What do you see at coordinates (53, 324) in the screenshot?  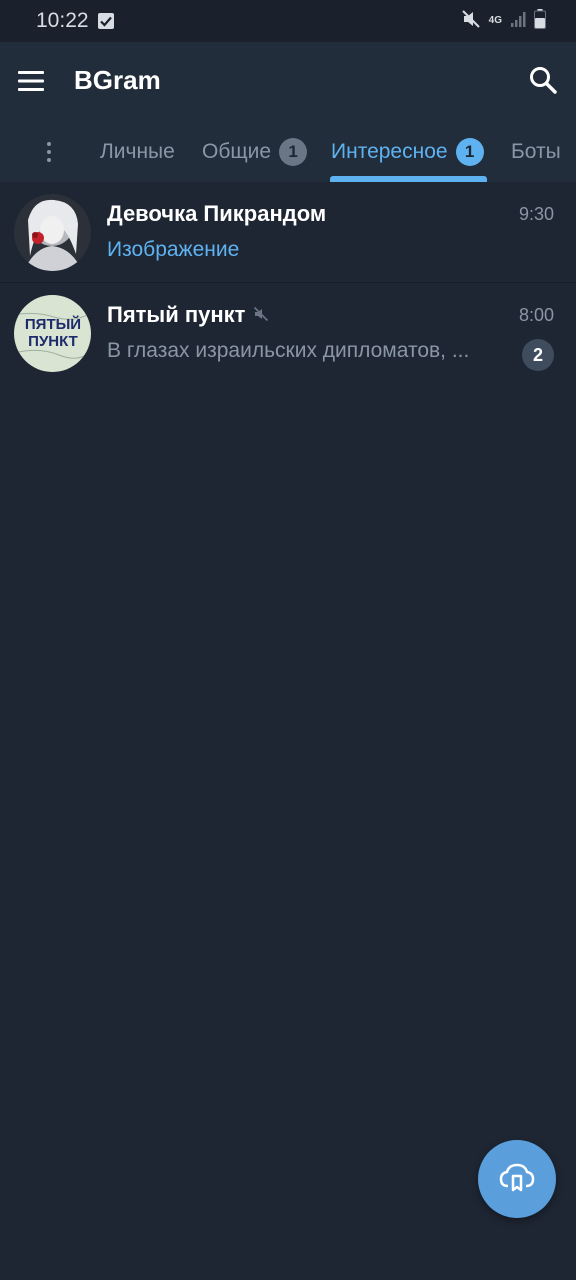 I see `avatar-line-1: ПЯТЫЙ` at bounding box center [53, 324].